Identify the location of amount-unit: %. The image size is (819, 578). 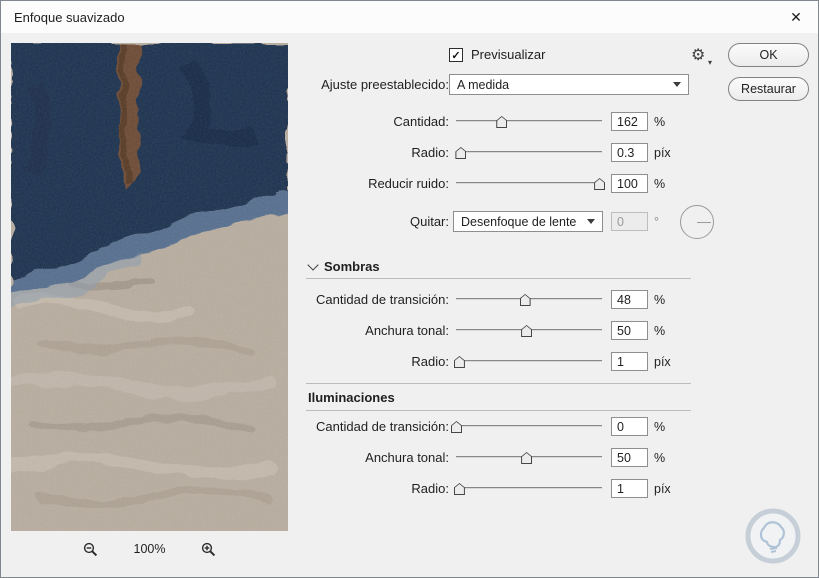
(660, 121).